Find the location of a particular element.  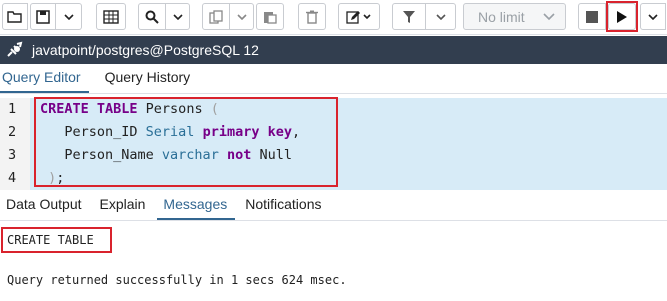

execute-options-button is located at coordinates (653, 16).